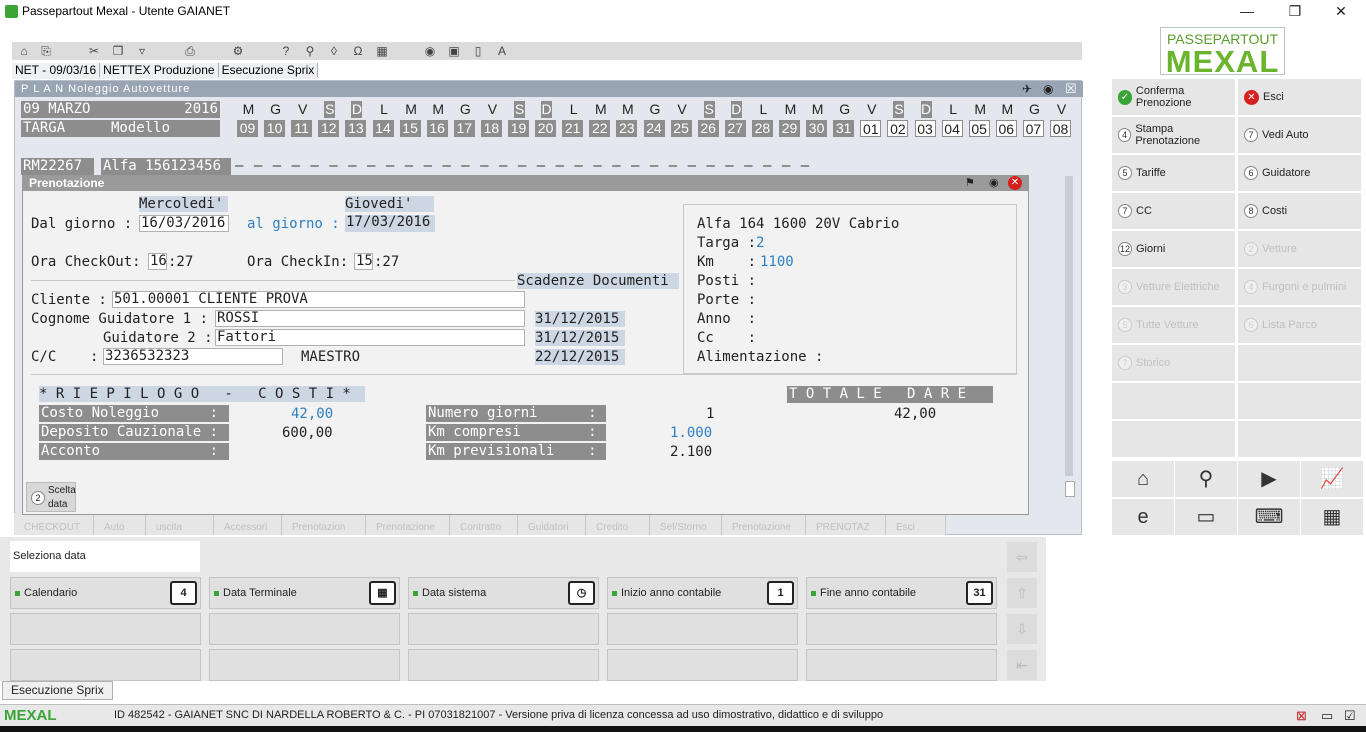 The image size is (1366, 732). What do you see at coordinates (1269, 479) in the screenshot?
I see `video-icon: ▶` at bounding box center [1269, 479].